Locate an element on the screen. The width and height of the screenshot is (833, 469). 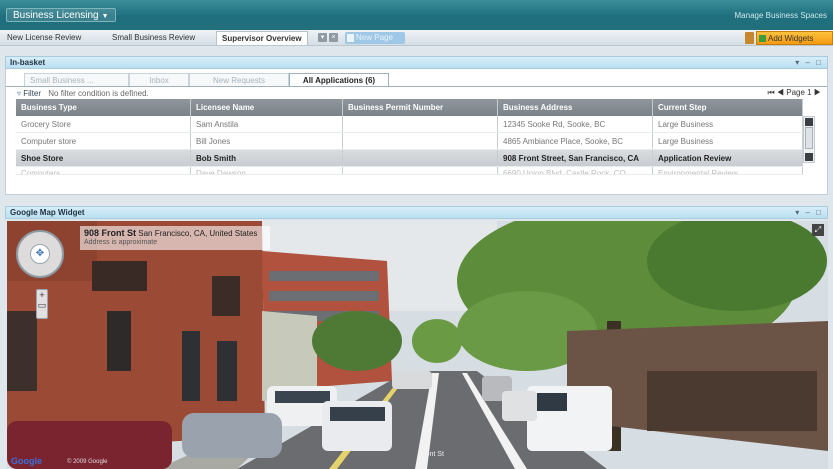
new-page-label: New Page is located at coordinates (374, 37).